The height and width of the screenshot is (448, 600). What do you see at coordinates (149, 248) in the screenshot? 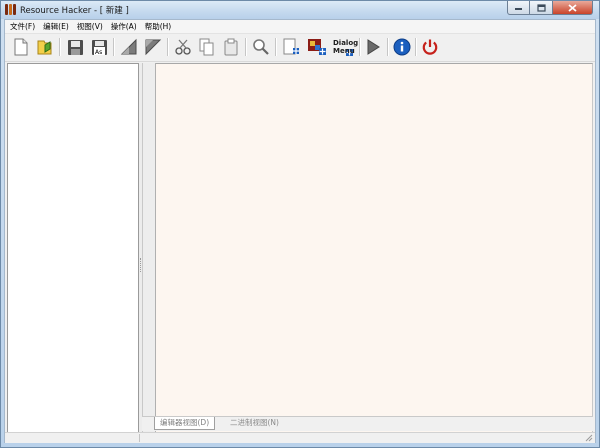
I see `line-number-gutter` at bounding box center [149, 248].